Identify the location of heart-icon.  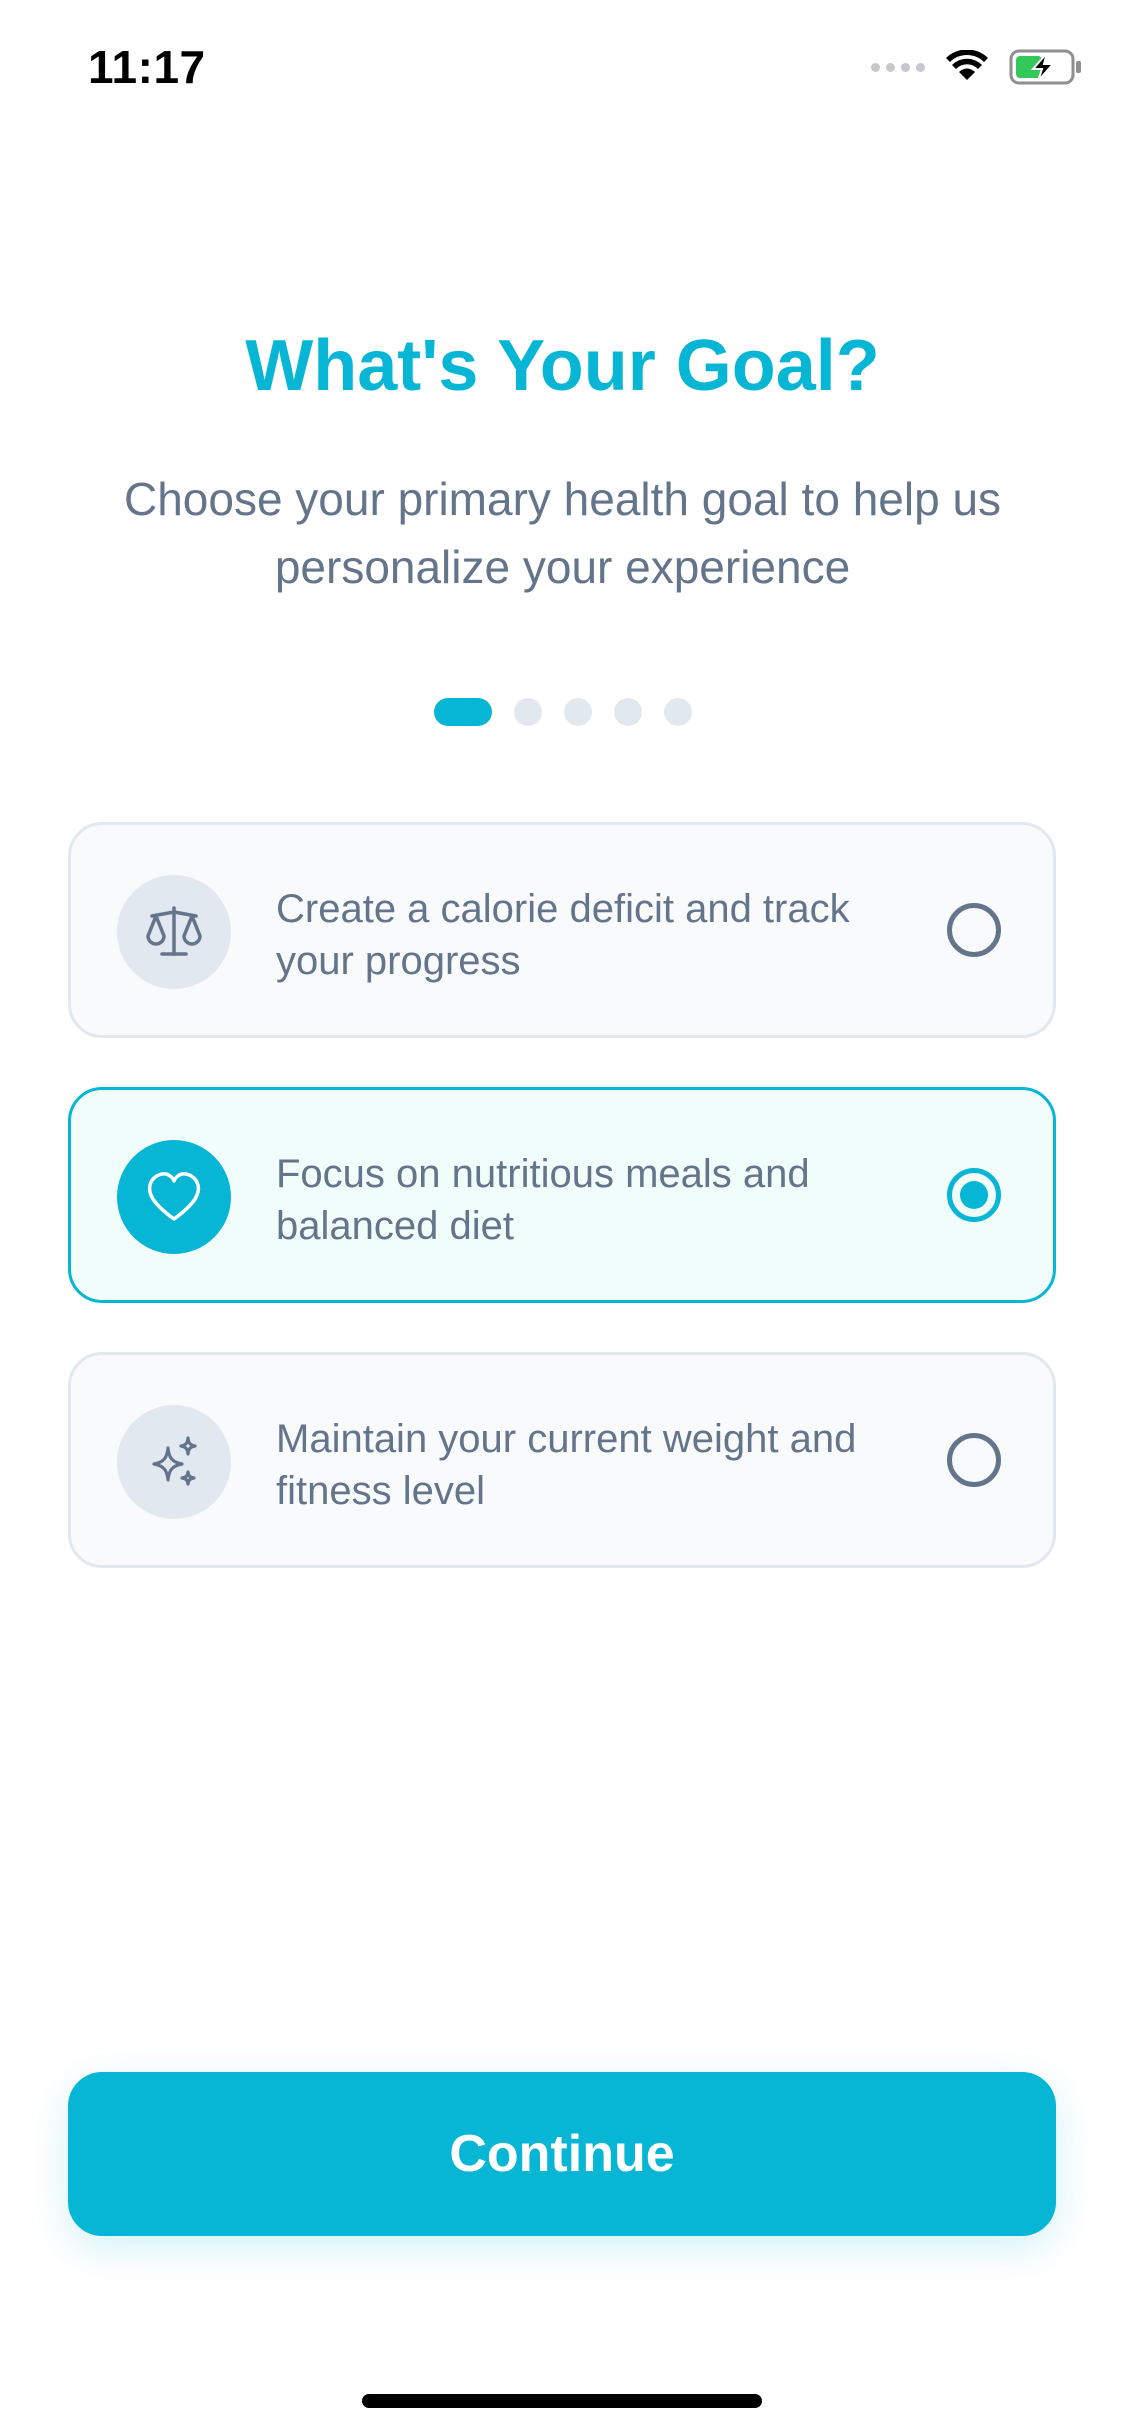
(174, 1197).